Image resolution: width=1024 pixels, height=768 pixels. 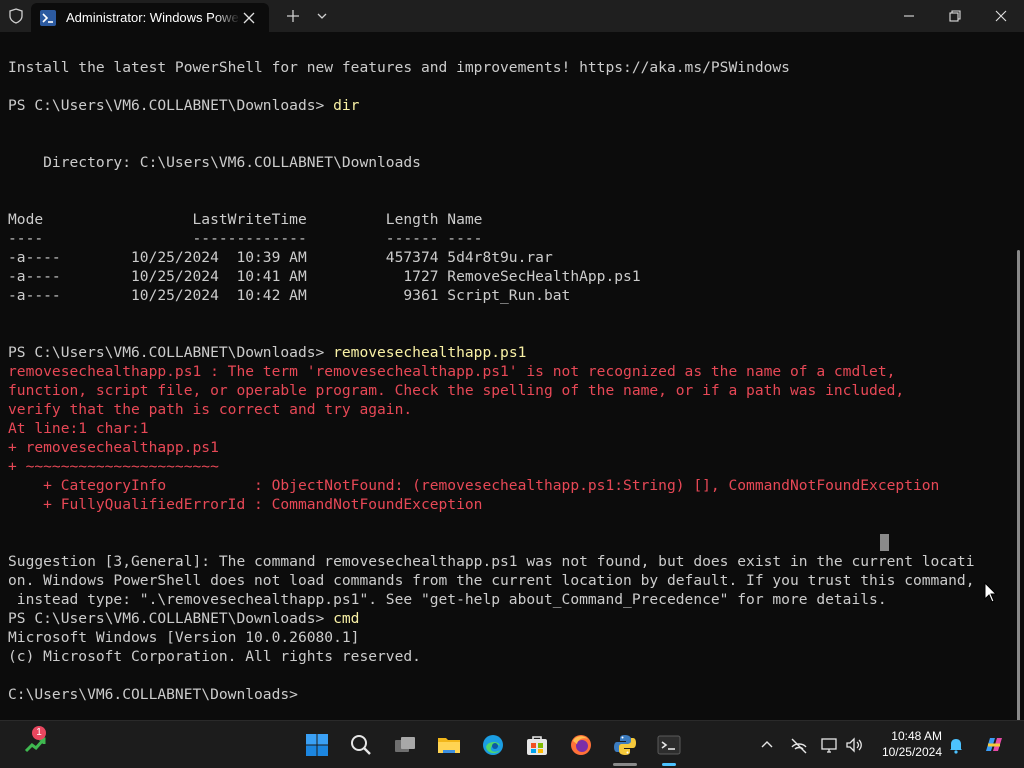 I want to click on new-tab-button, so click(x=293, y=16).